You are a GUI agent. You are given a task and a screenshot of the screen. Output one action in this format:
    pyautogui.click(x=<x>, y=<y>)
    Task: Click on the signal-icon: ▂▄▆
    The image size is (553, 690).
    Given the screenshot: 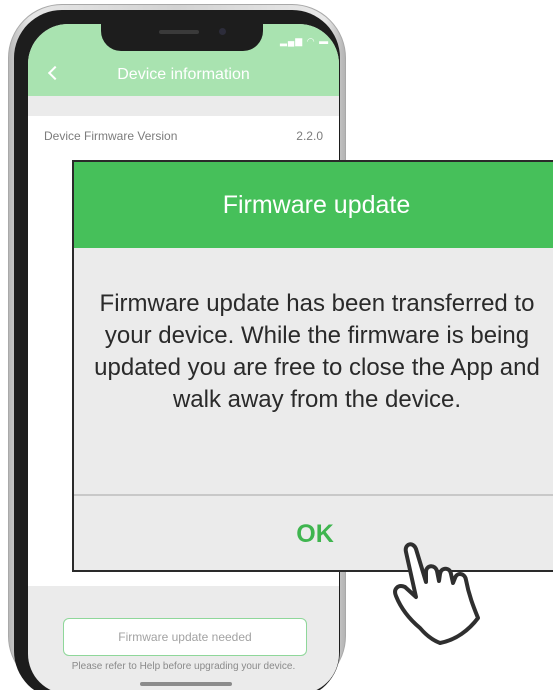 What is the action you would take?
    pyautogui.click(x=292, y=41)
    